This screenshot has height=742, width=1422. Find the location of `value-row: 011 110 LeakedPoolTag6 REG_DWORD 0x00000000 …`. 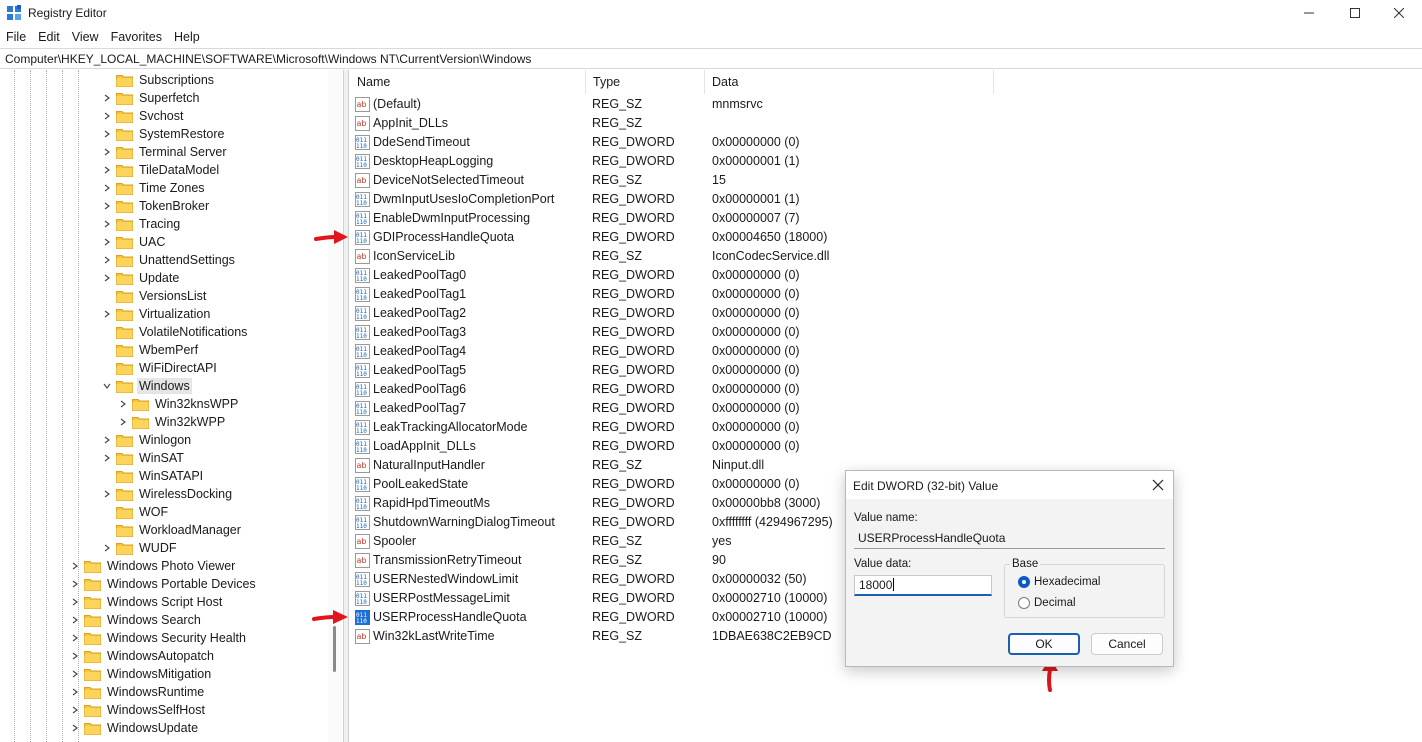

value-row: 011 110 LeakedPoolTag6 REG_DWORD 0x00000000 … is located at coordinates (886, 389).